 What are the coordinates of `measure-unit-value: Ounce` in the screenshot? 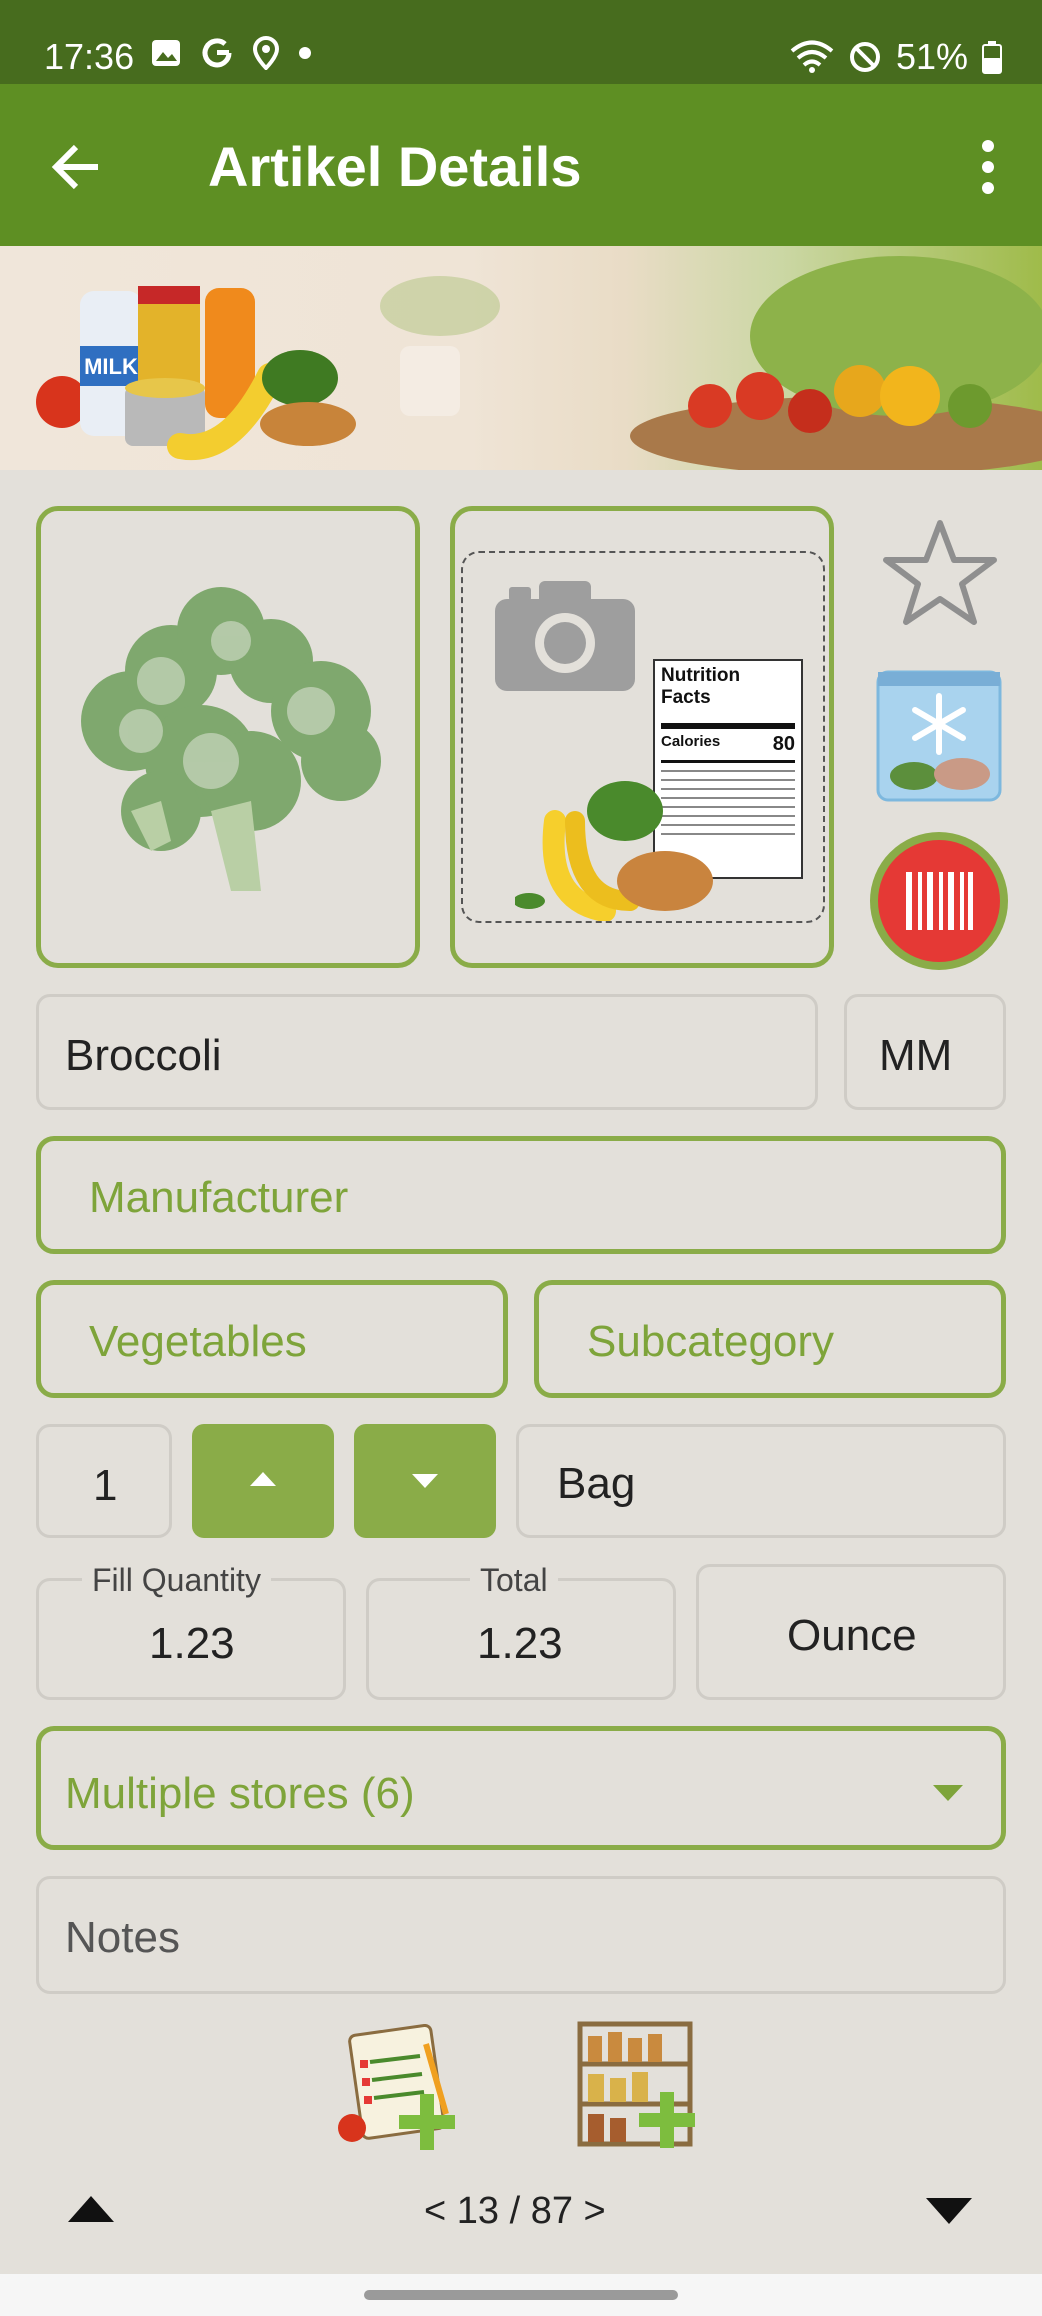 It's located at (852, 1635).